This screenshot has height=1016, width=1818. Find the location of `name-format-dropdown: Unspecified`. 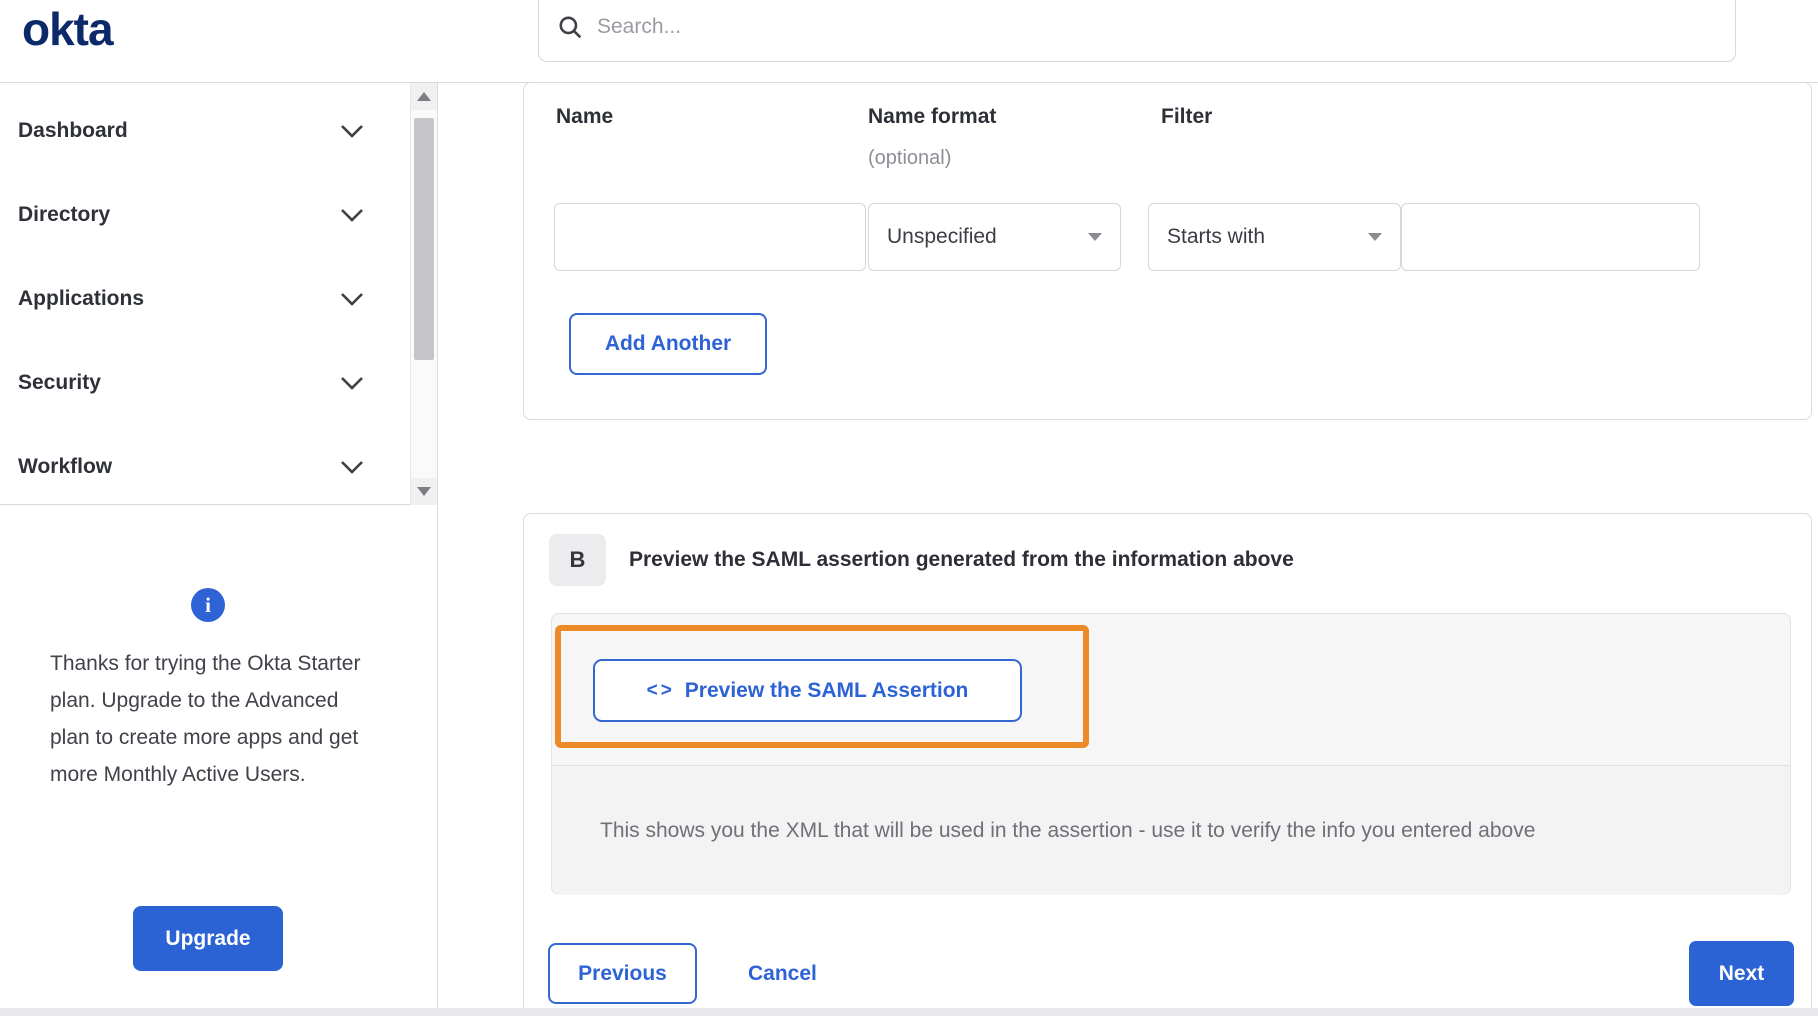

name-format-dropdown: Unspecified is located at coordinates (994, 237).